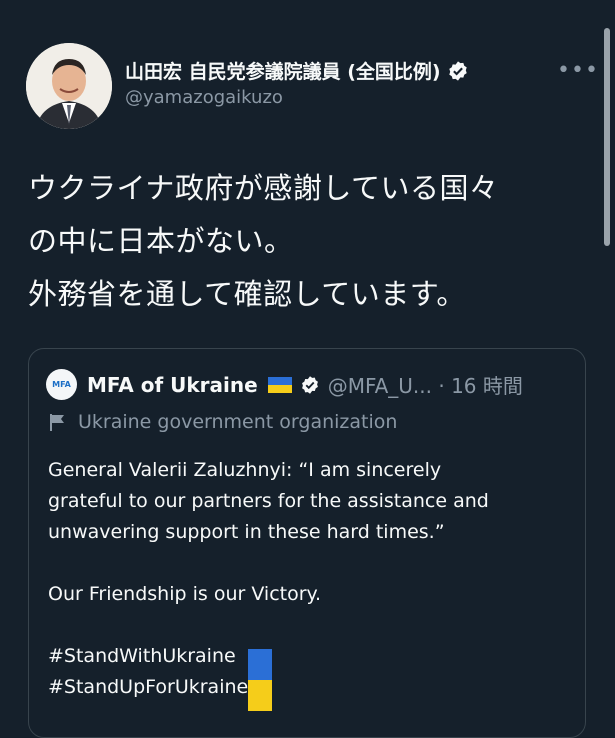  What do you see at coordinates (283, 70) in the screenshot?
I see `author-name: 山田宏 自民党参議院議員 (全国比例)` at bounding box center [283, 70].